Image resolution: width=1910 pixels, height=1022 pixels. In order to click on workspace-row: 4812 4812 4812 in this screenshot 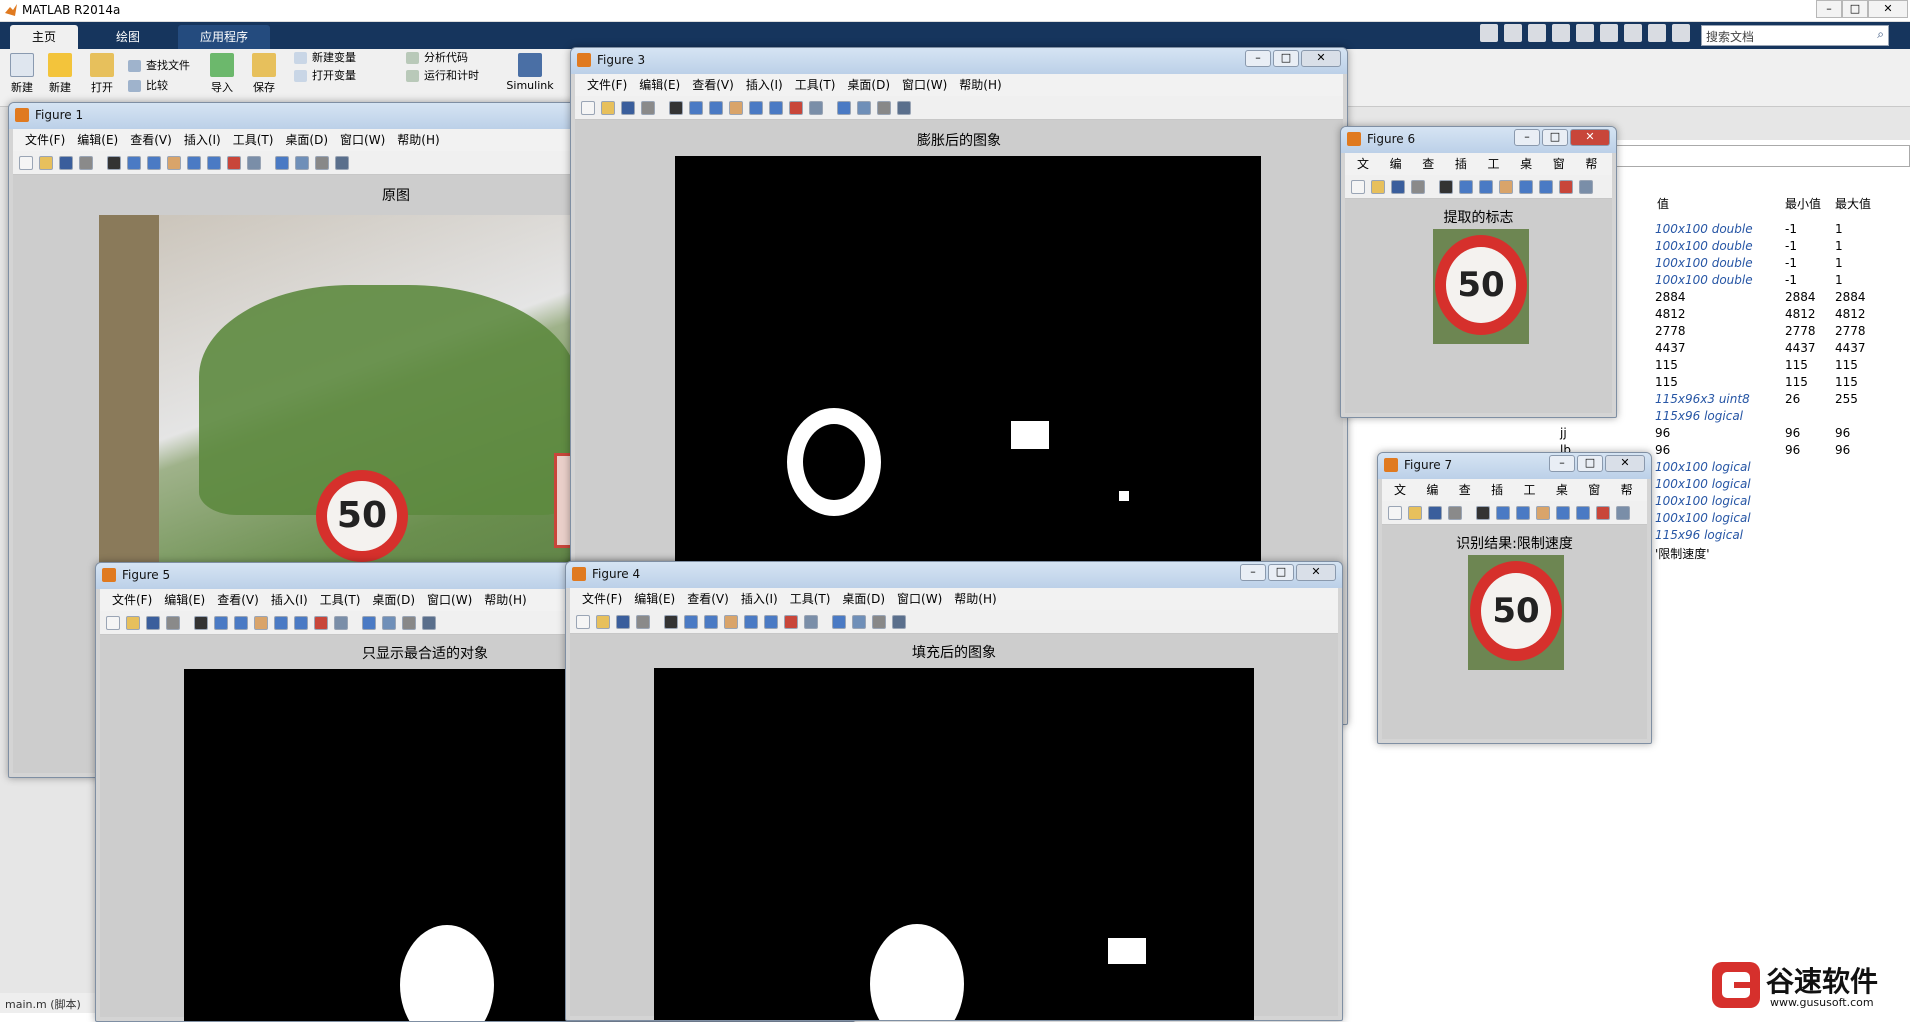, I will do `click(1782, 315)`.